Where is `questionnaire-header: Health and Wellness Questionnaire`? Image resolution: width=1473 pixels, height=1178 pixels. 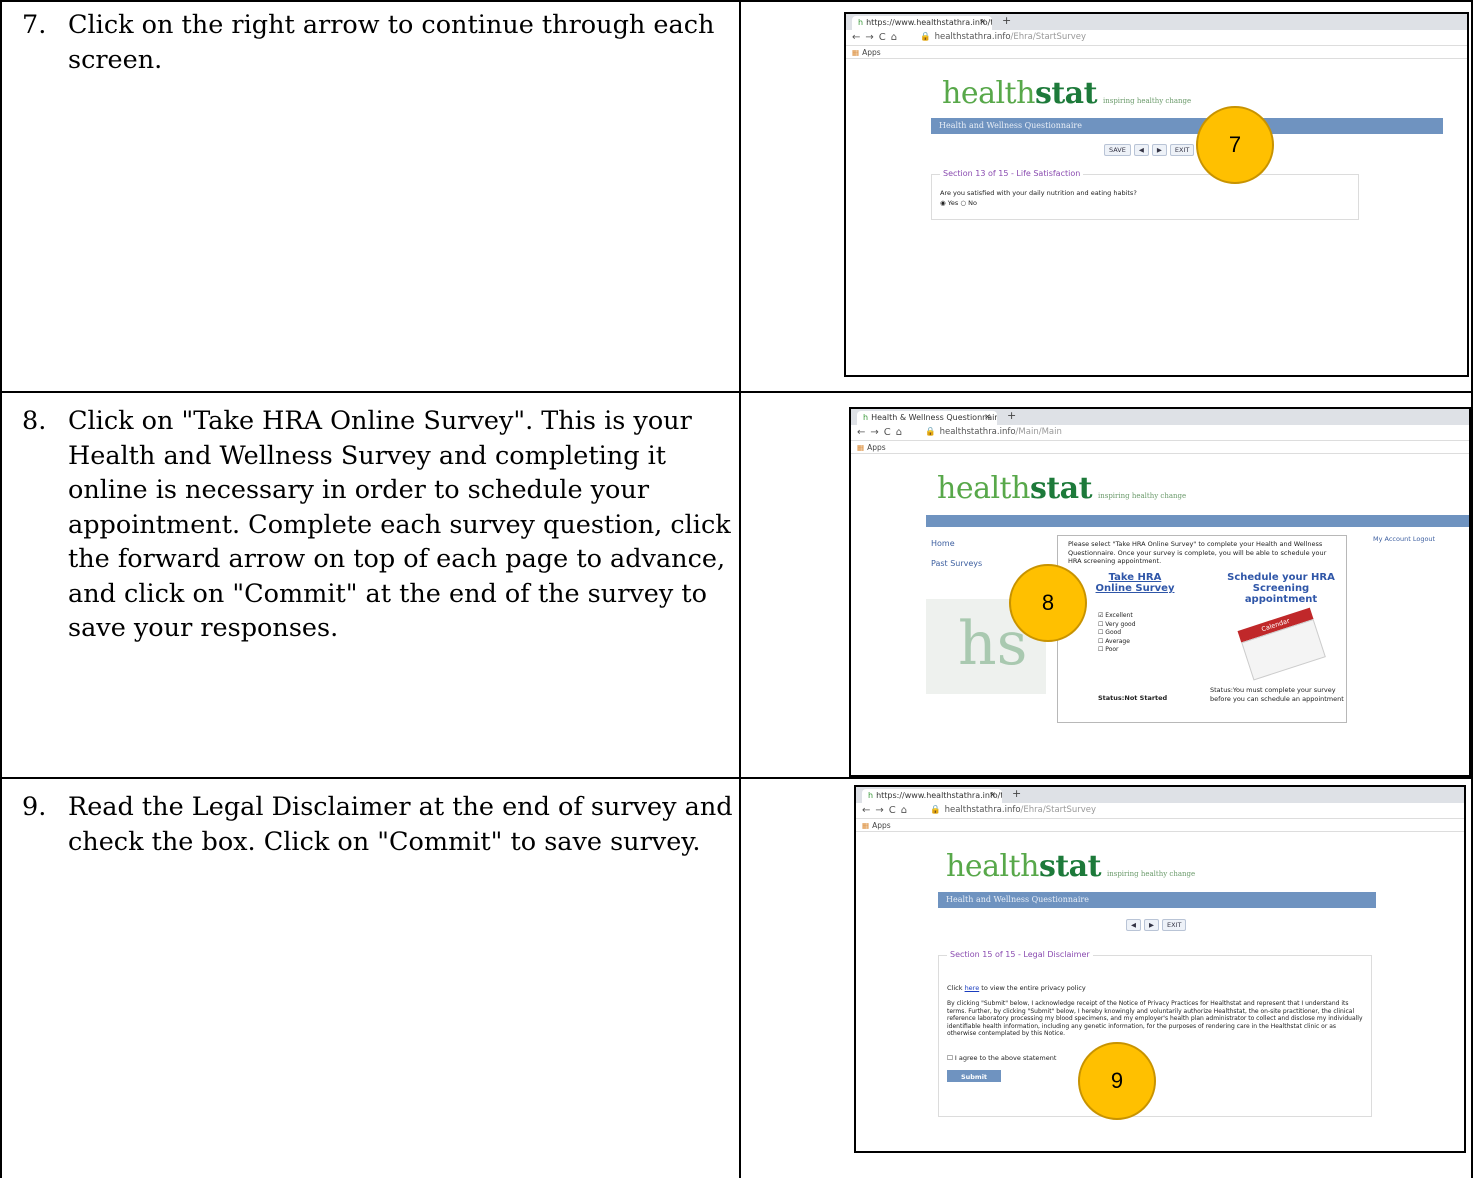 questionnaire-header: Health and Wellness Questionnaire is located at coordinates (1187, 126).